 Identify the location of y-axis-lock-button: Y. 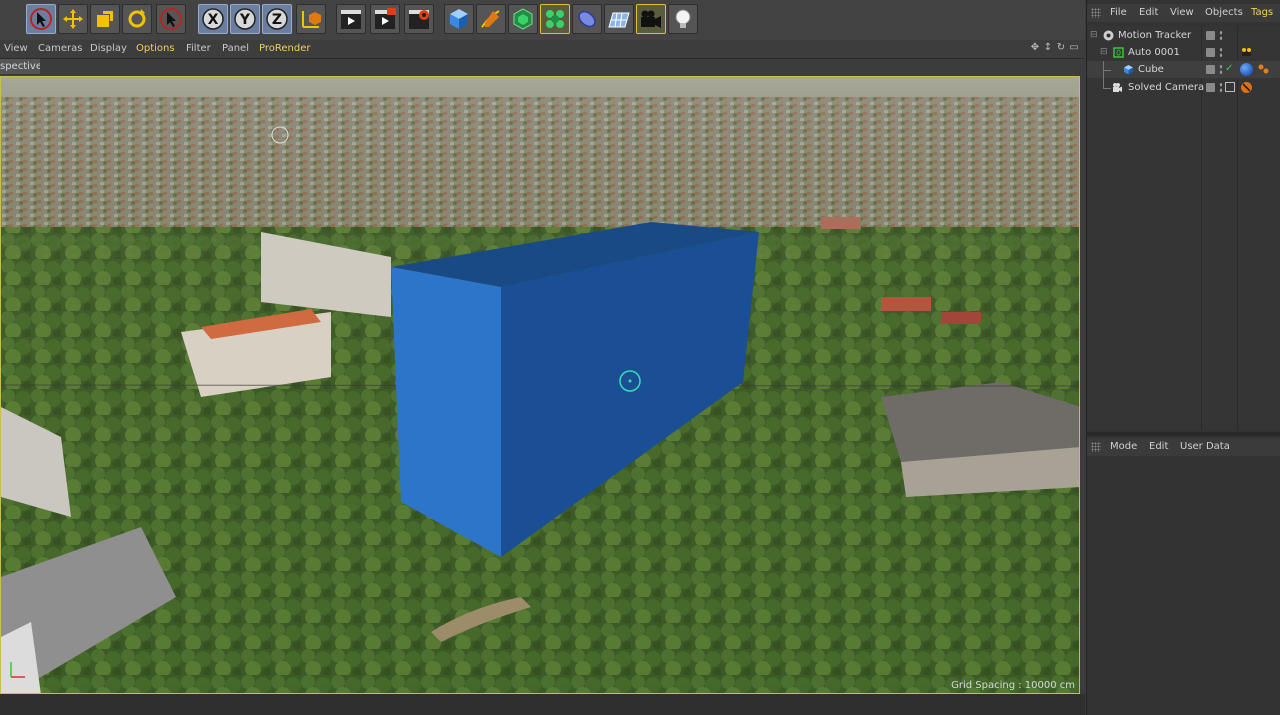
(245, 19).